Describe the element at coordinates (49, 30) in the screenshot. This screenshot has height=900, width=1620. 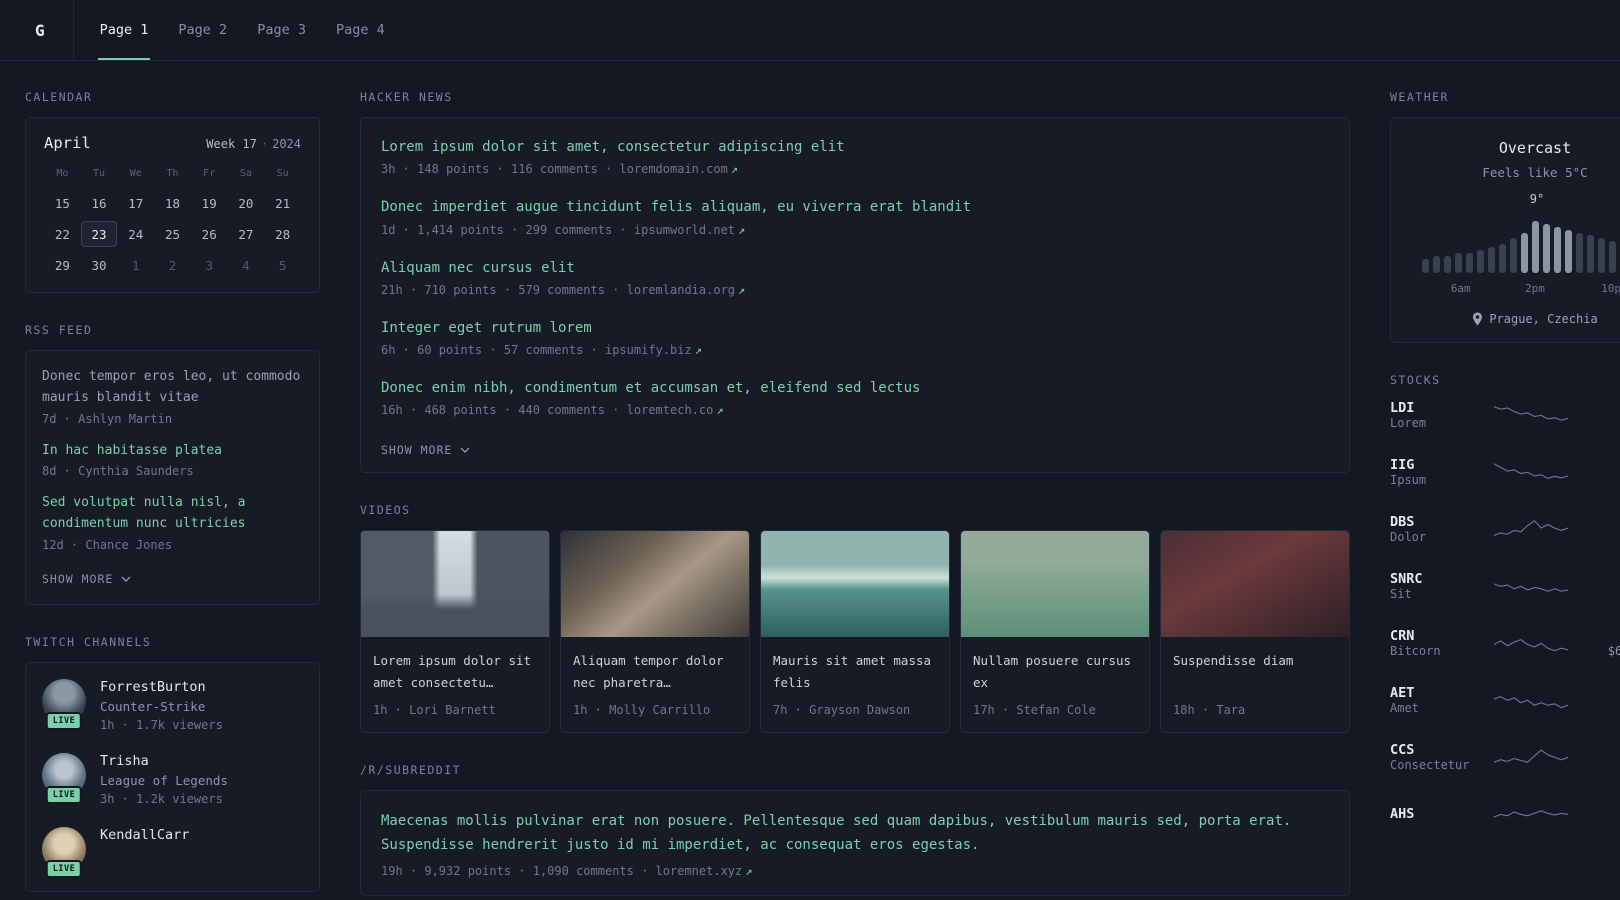
I see `app-logo: G` at that location.